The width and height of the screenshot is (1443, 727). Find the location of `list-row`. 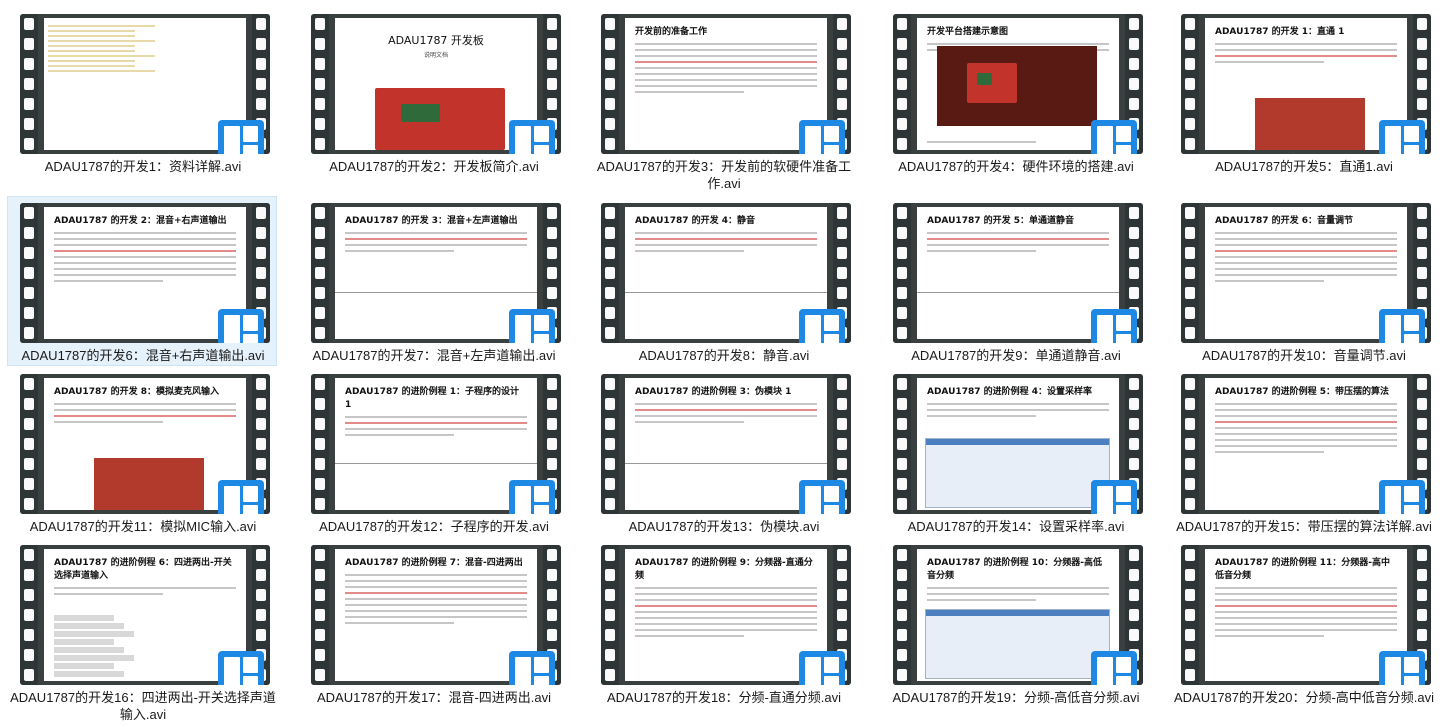

list-row is located at coordinates (92, 61).